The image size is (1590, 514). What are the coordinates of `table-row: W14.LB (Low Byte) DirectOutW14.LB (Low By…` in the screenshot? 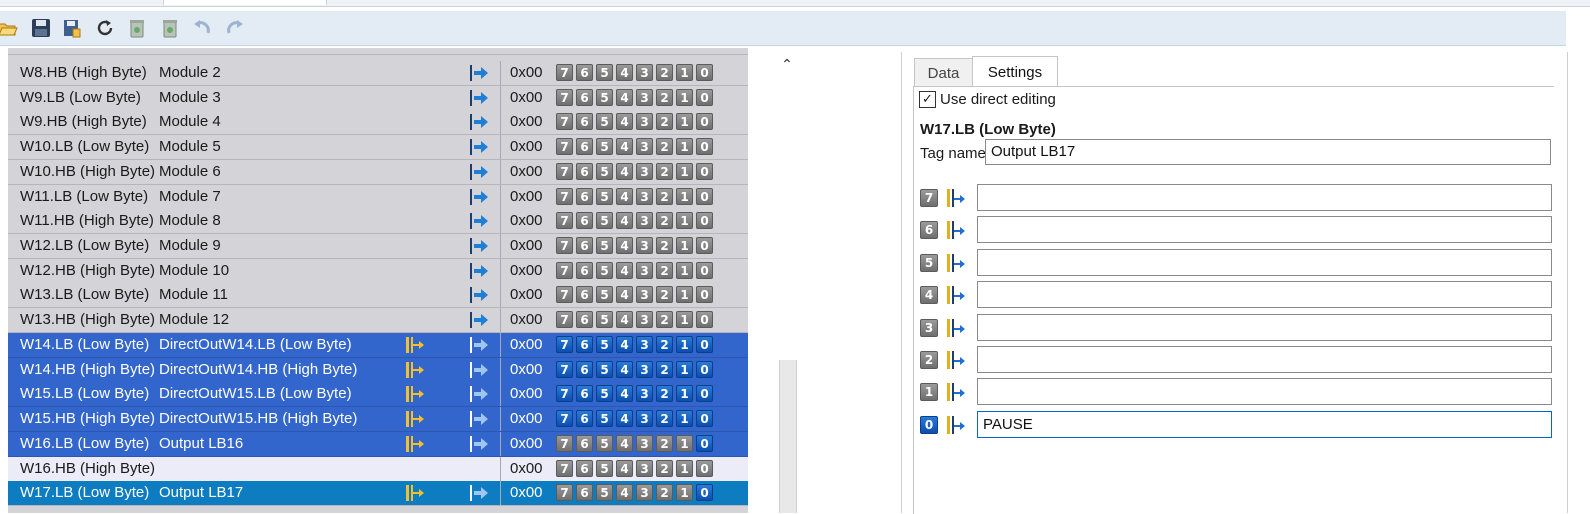 It's located at (378, 345).